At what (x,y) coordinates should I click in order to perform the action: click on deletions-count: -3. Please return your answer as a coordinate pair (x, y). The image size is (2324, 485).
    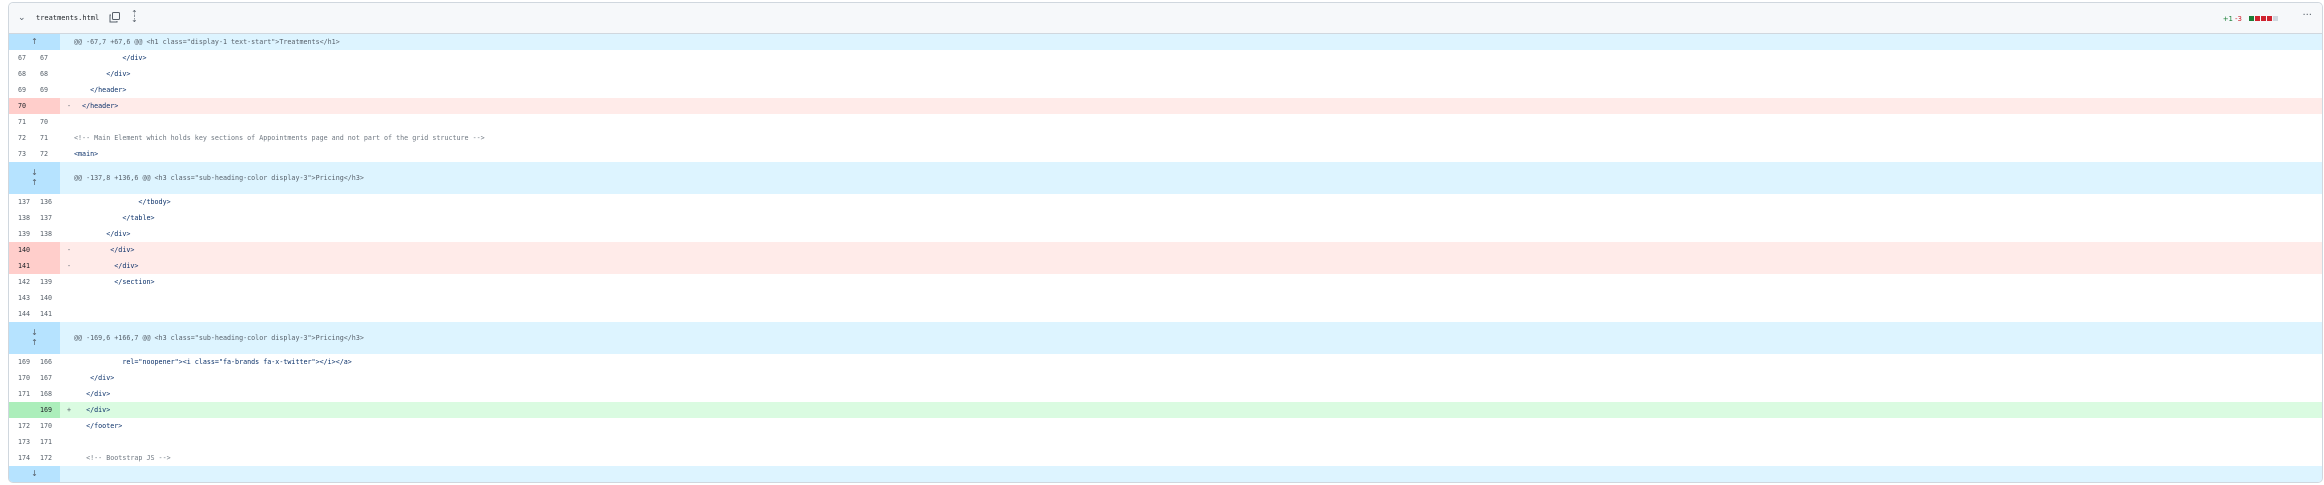
    Looking at the image, I should click on (2238, 19).